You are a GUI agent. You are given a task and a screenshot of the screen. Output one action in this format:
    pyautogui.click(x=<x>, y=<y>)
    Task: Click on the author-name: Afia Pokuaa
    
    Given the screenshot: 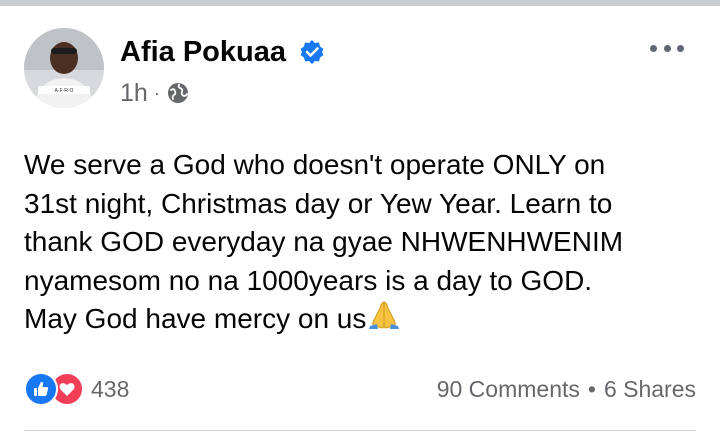 What is the action you would take?
    pyautogui.click(x=203, y=52)
    